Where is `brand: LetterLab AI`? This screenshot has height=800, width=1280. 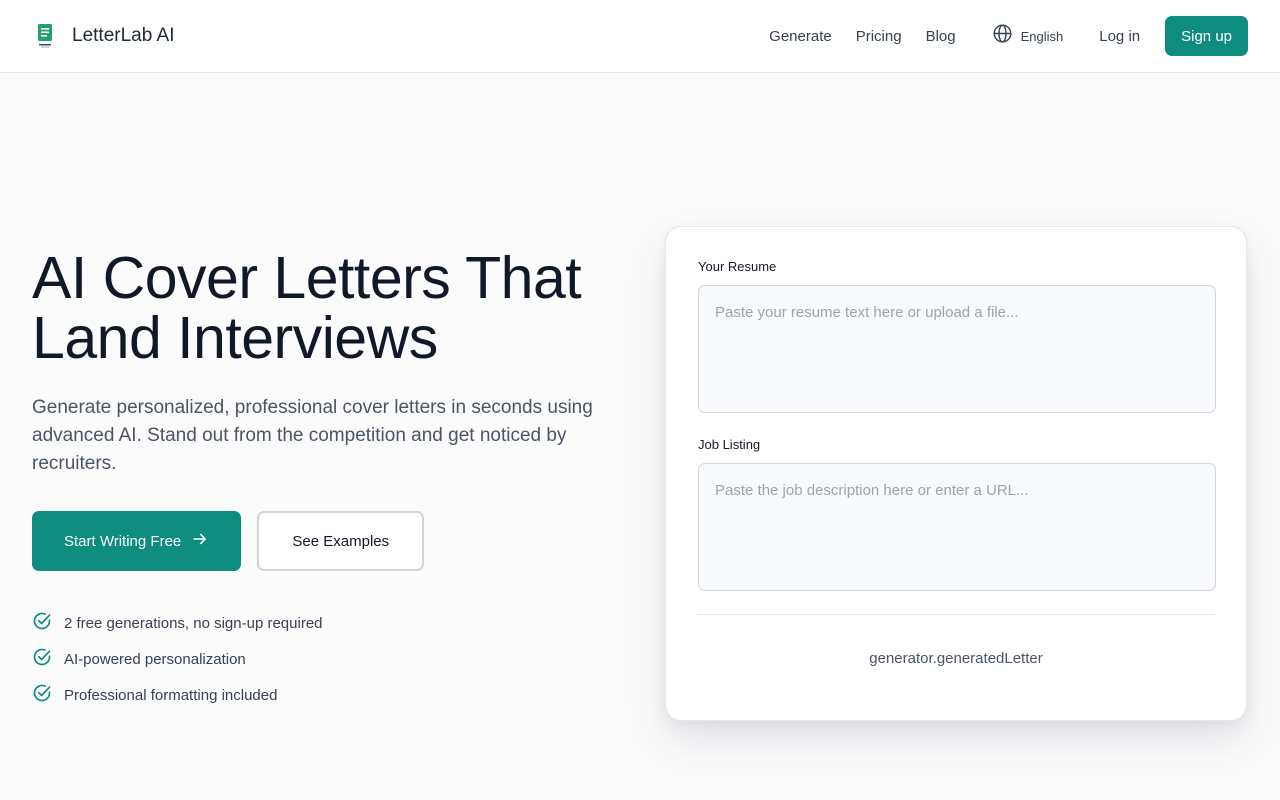 brand: LetterLab AI is located at coordinates (103, 36).